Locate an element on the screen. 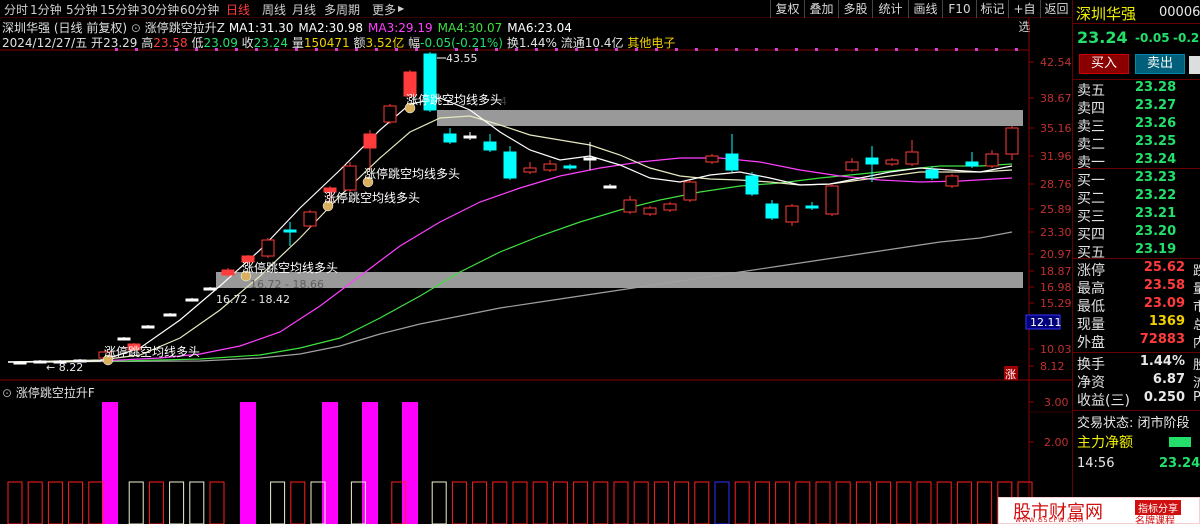  toolbar-button-5: F10 is located at coordinates (959, 9).